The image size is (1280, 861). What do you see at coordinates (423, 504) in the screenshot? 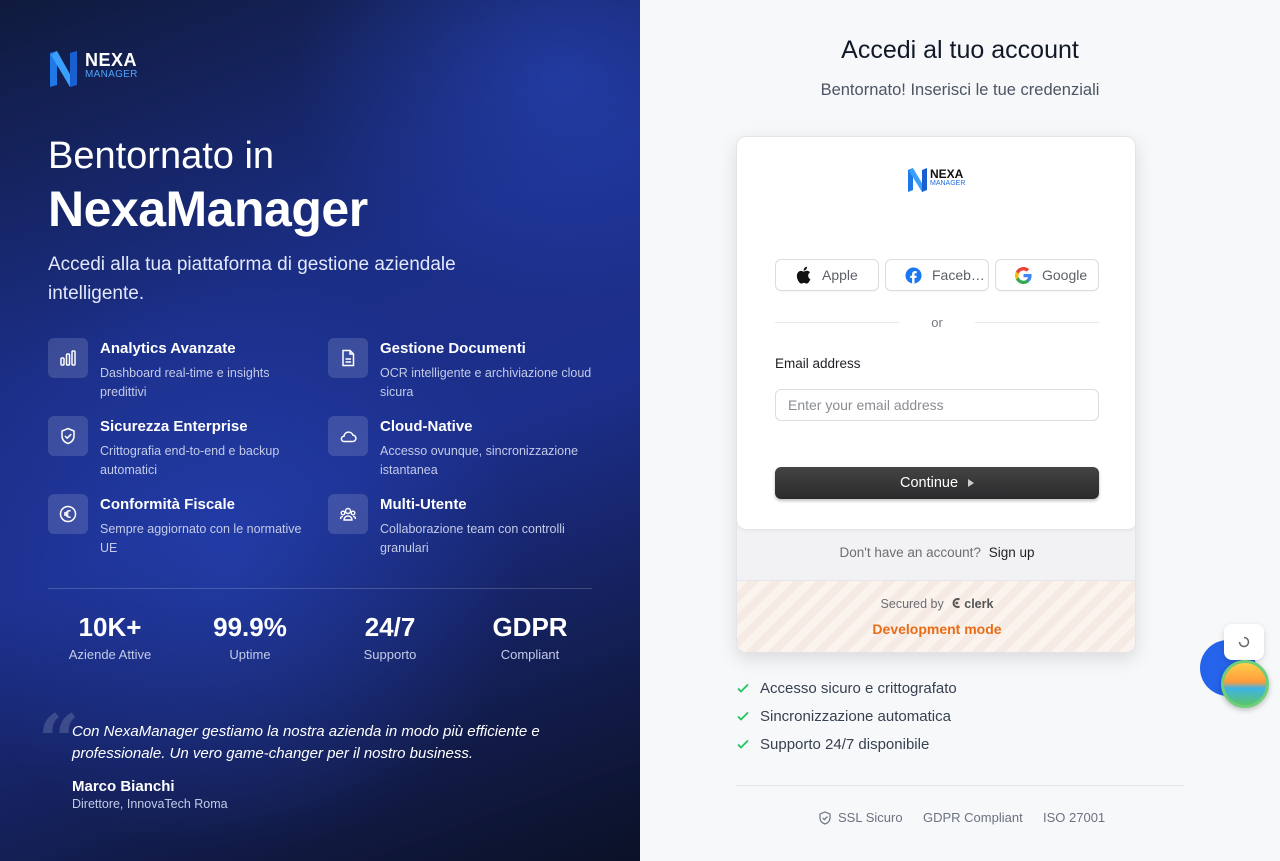
I see `feature-title: Multi-Utente` at bounding box center [423, 504].